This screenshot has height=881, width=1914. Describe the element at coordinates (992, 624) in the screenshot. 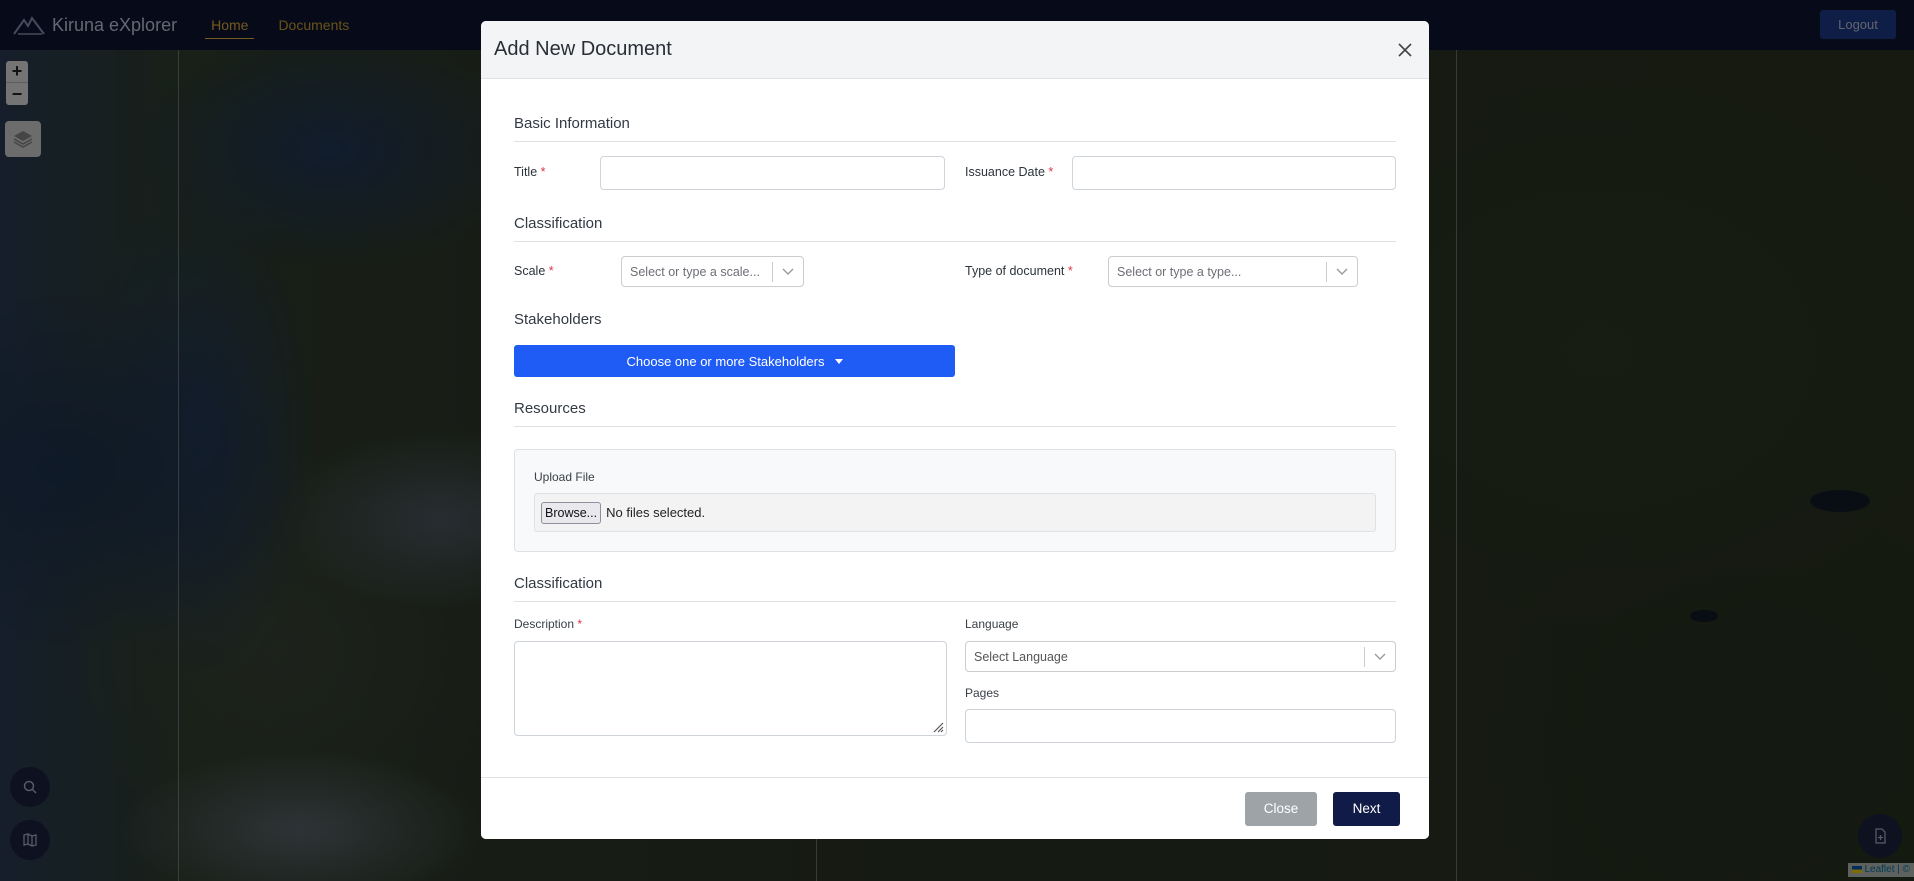

I see `language-label: Language` at that location.